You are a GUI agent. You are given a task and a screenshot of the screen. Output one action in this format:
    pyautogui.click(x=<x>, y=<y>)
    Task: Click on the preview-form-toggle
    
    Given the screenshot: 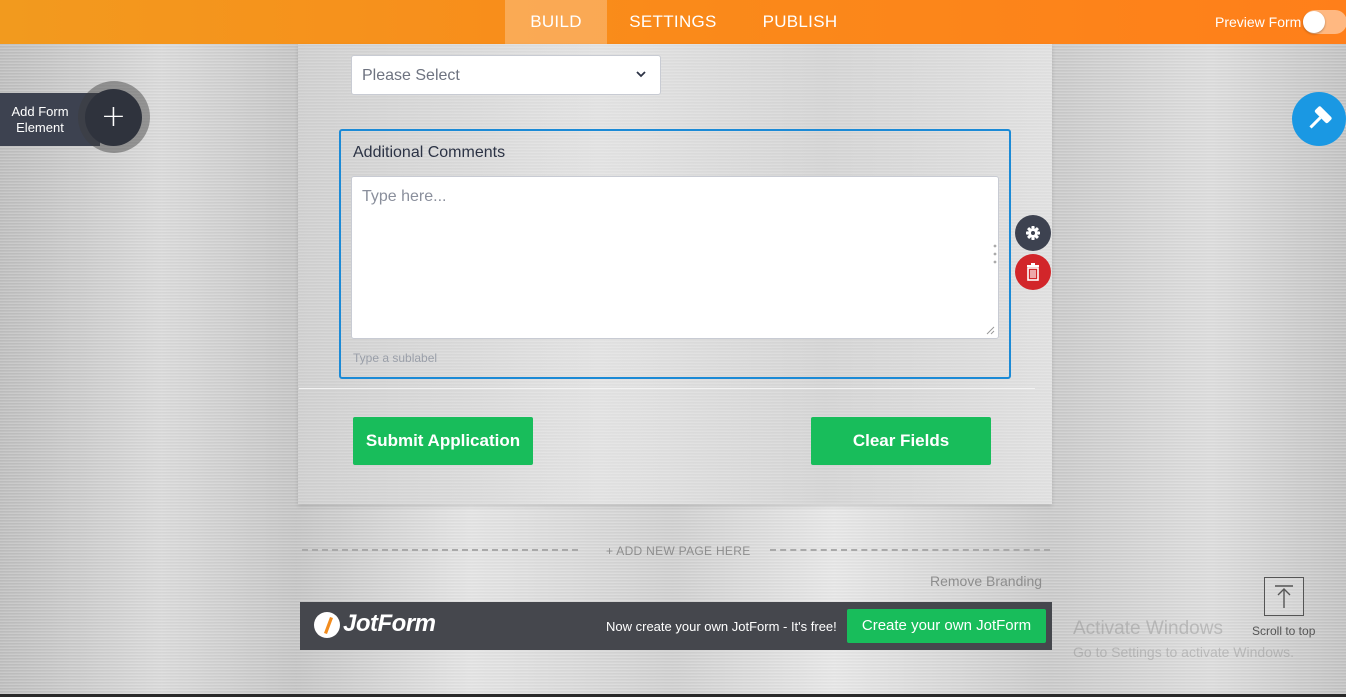 What is the action you would take?
    pyautogui.click(x=1324, y=22)
    